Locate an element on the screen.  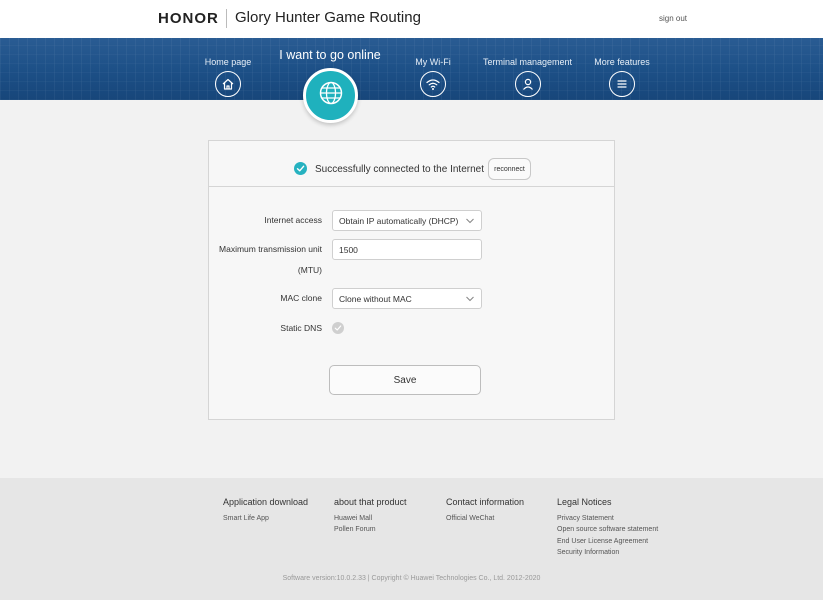
footer-column-title: Contact information is located at coordinates (485, 502).